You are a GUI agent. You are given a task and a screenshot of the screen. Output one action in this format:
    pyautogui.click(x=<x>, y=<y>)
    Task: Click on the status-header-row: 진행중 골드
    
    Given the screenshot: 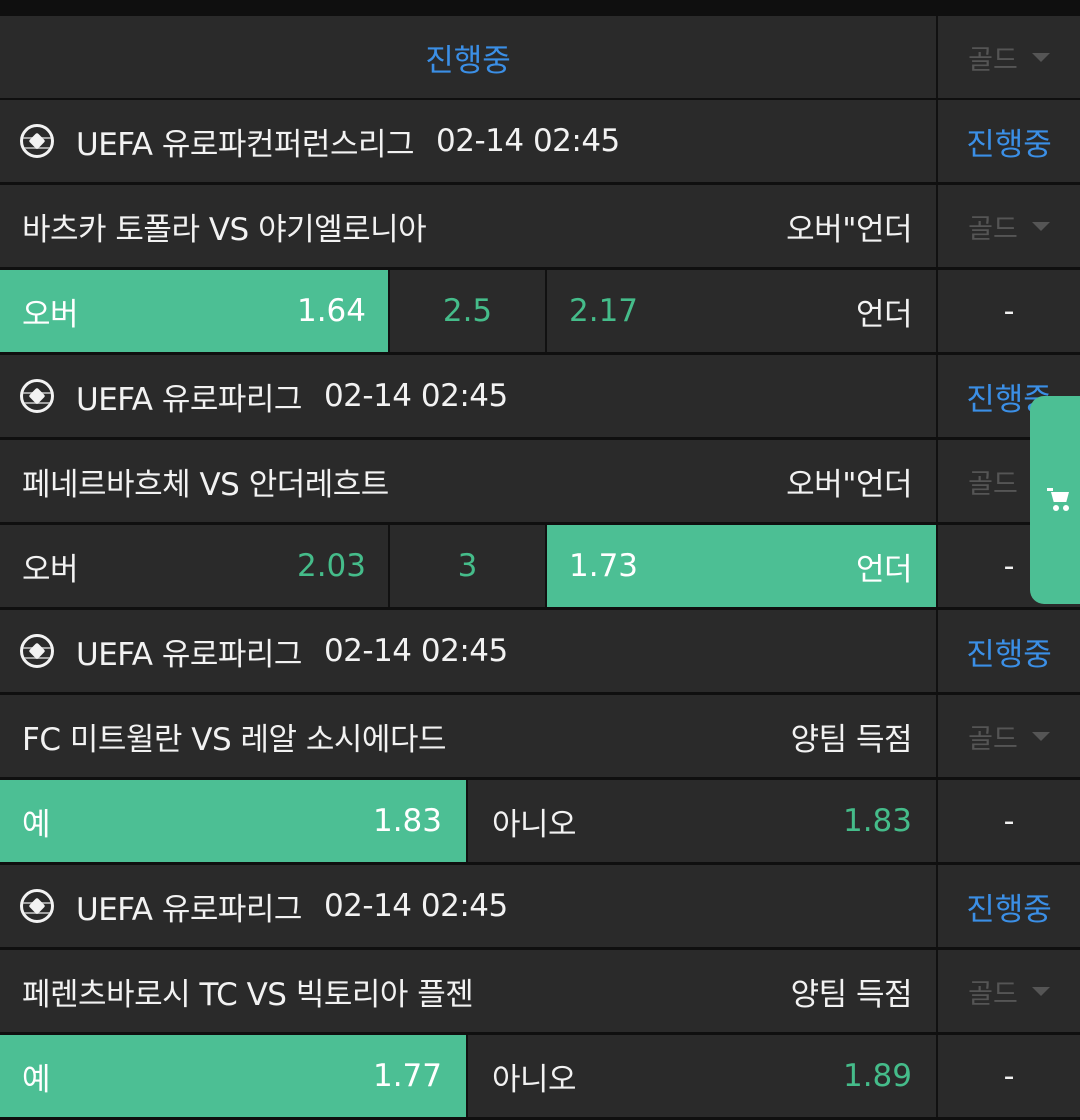 What is the action you would take?
    pyautogui.click(x=540, y=57)
    